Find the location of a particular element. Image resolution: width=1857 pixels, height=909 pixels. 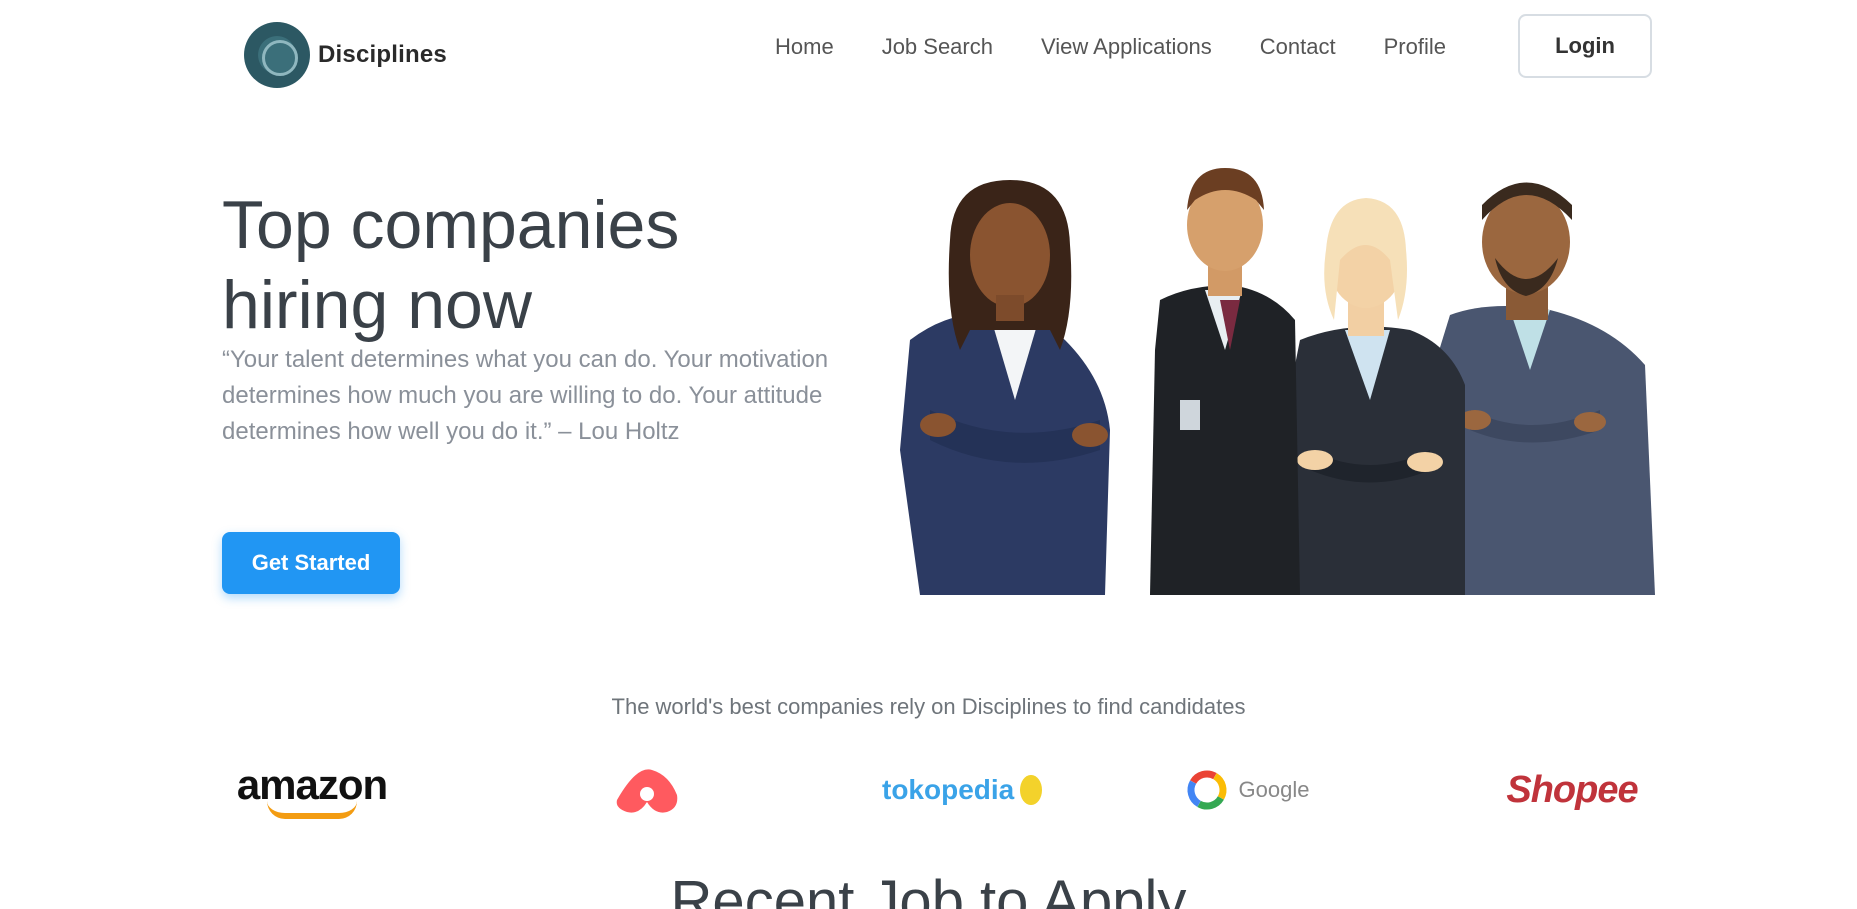

tokopedia-logo: tokopedia is located at coordinates (962, 790).